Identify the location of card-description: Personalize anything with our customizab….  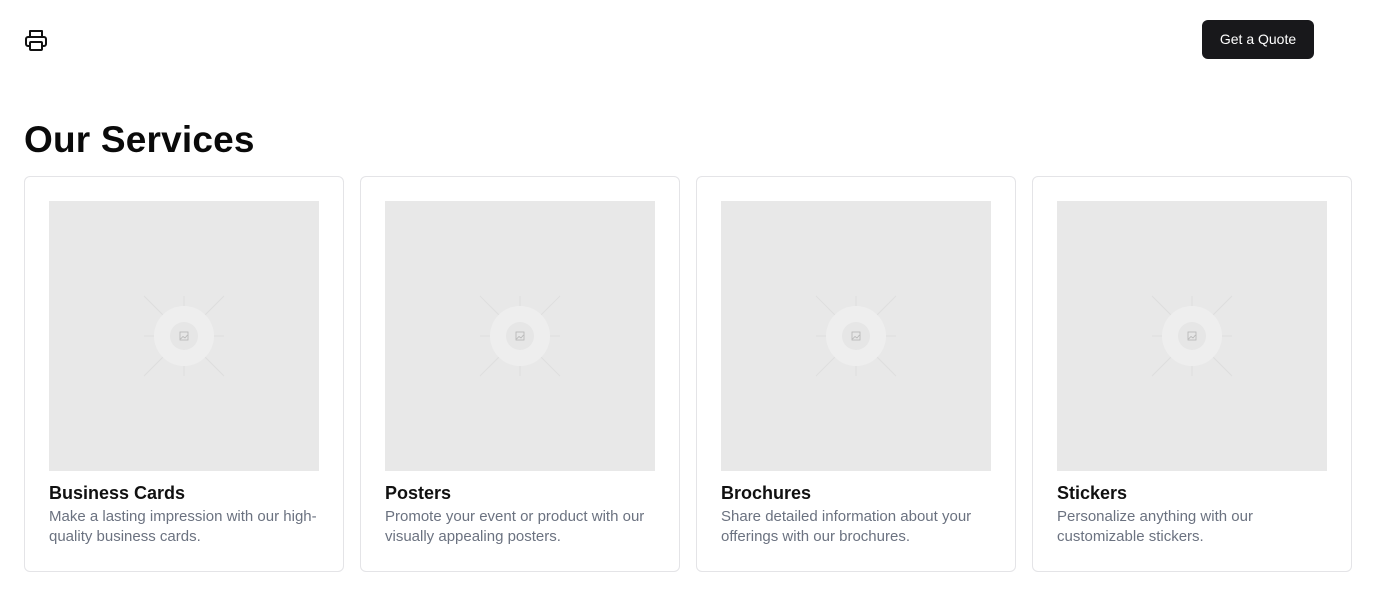
(1155, 526).